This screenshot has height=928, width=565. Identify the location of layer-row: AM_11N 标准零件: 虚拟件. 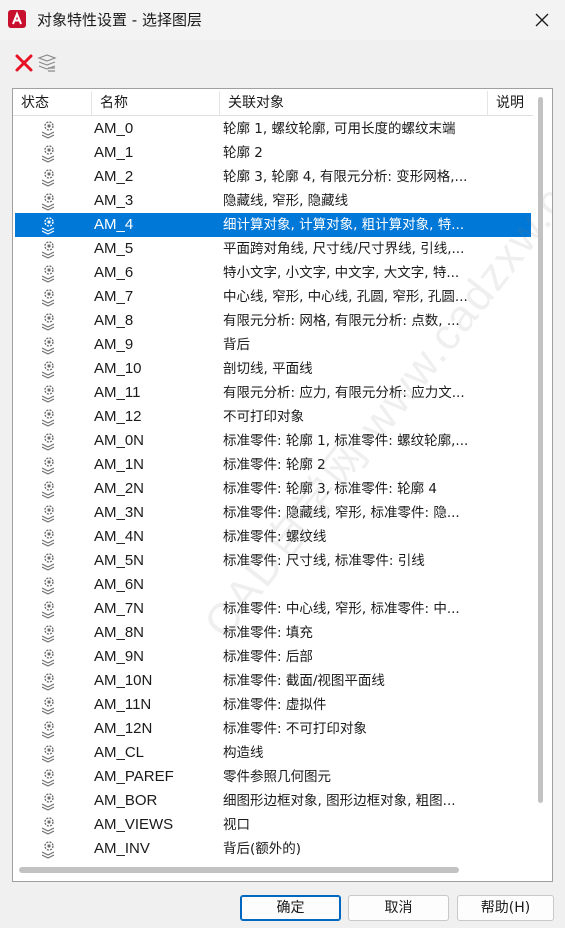
(273, 705).